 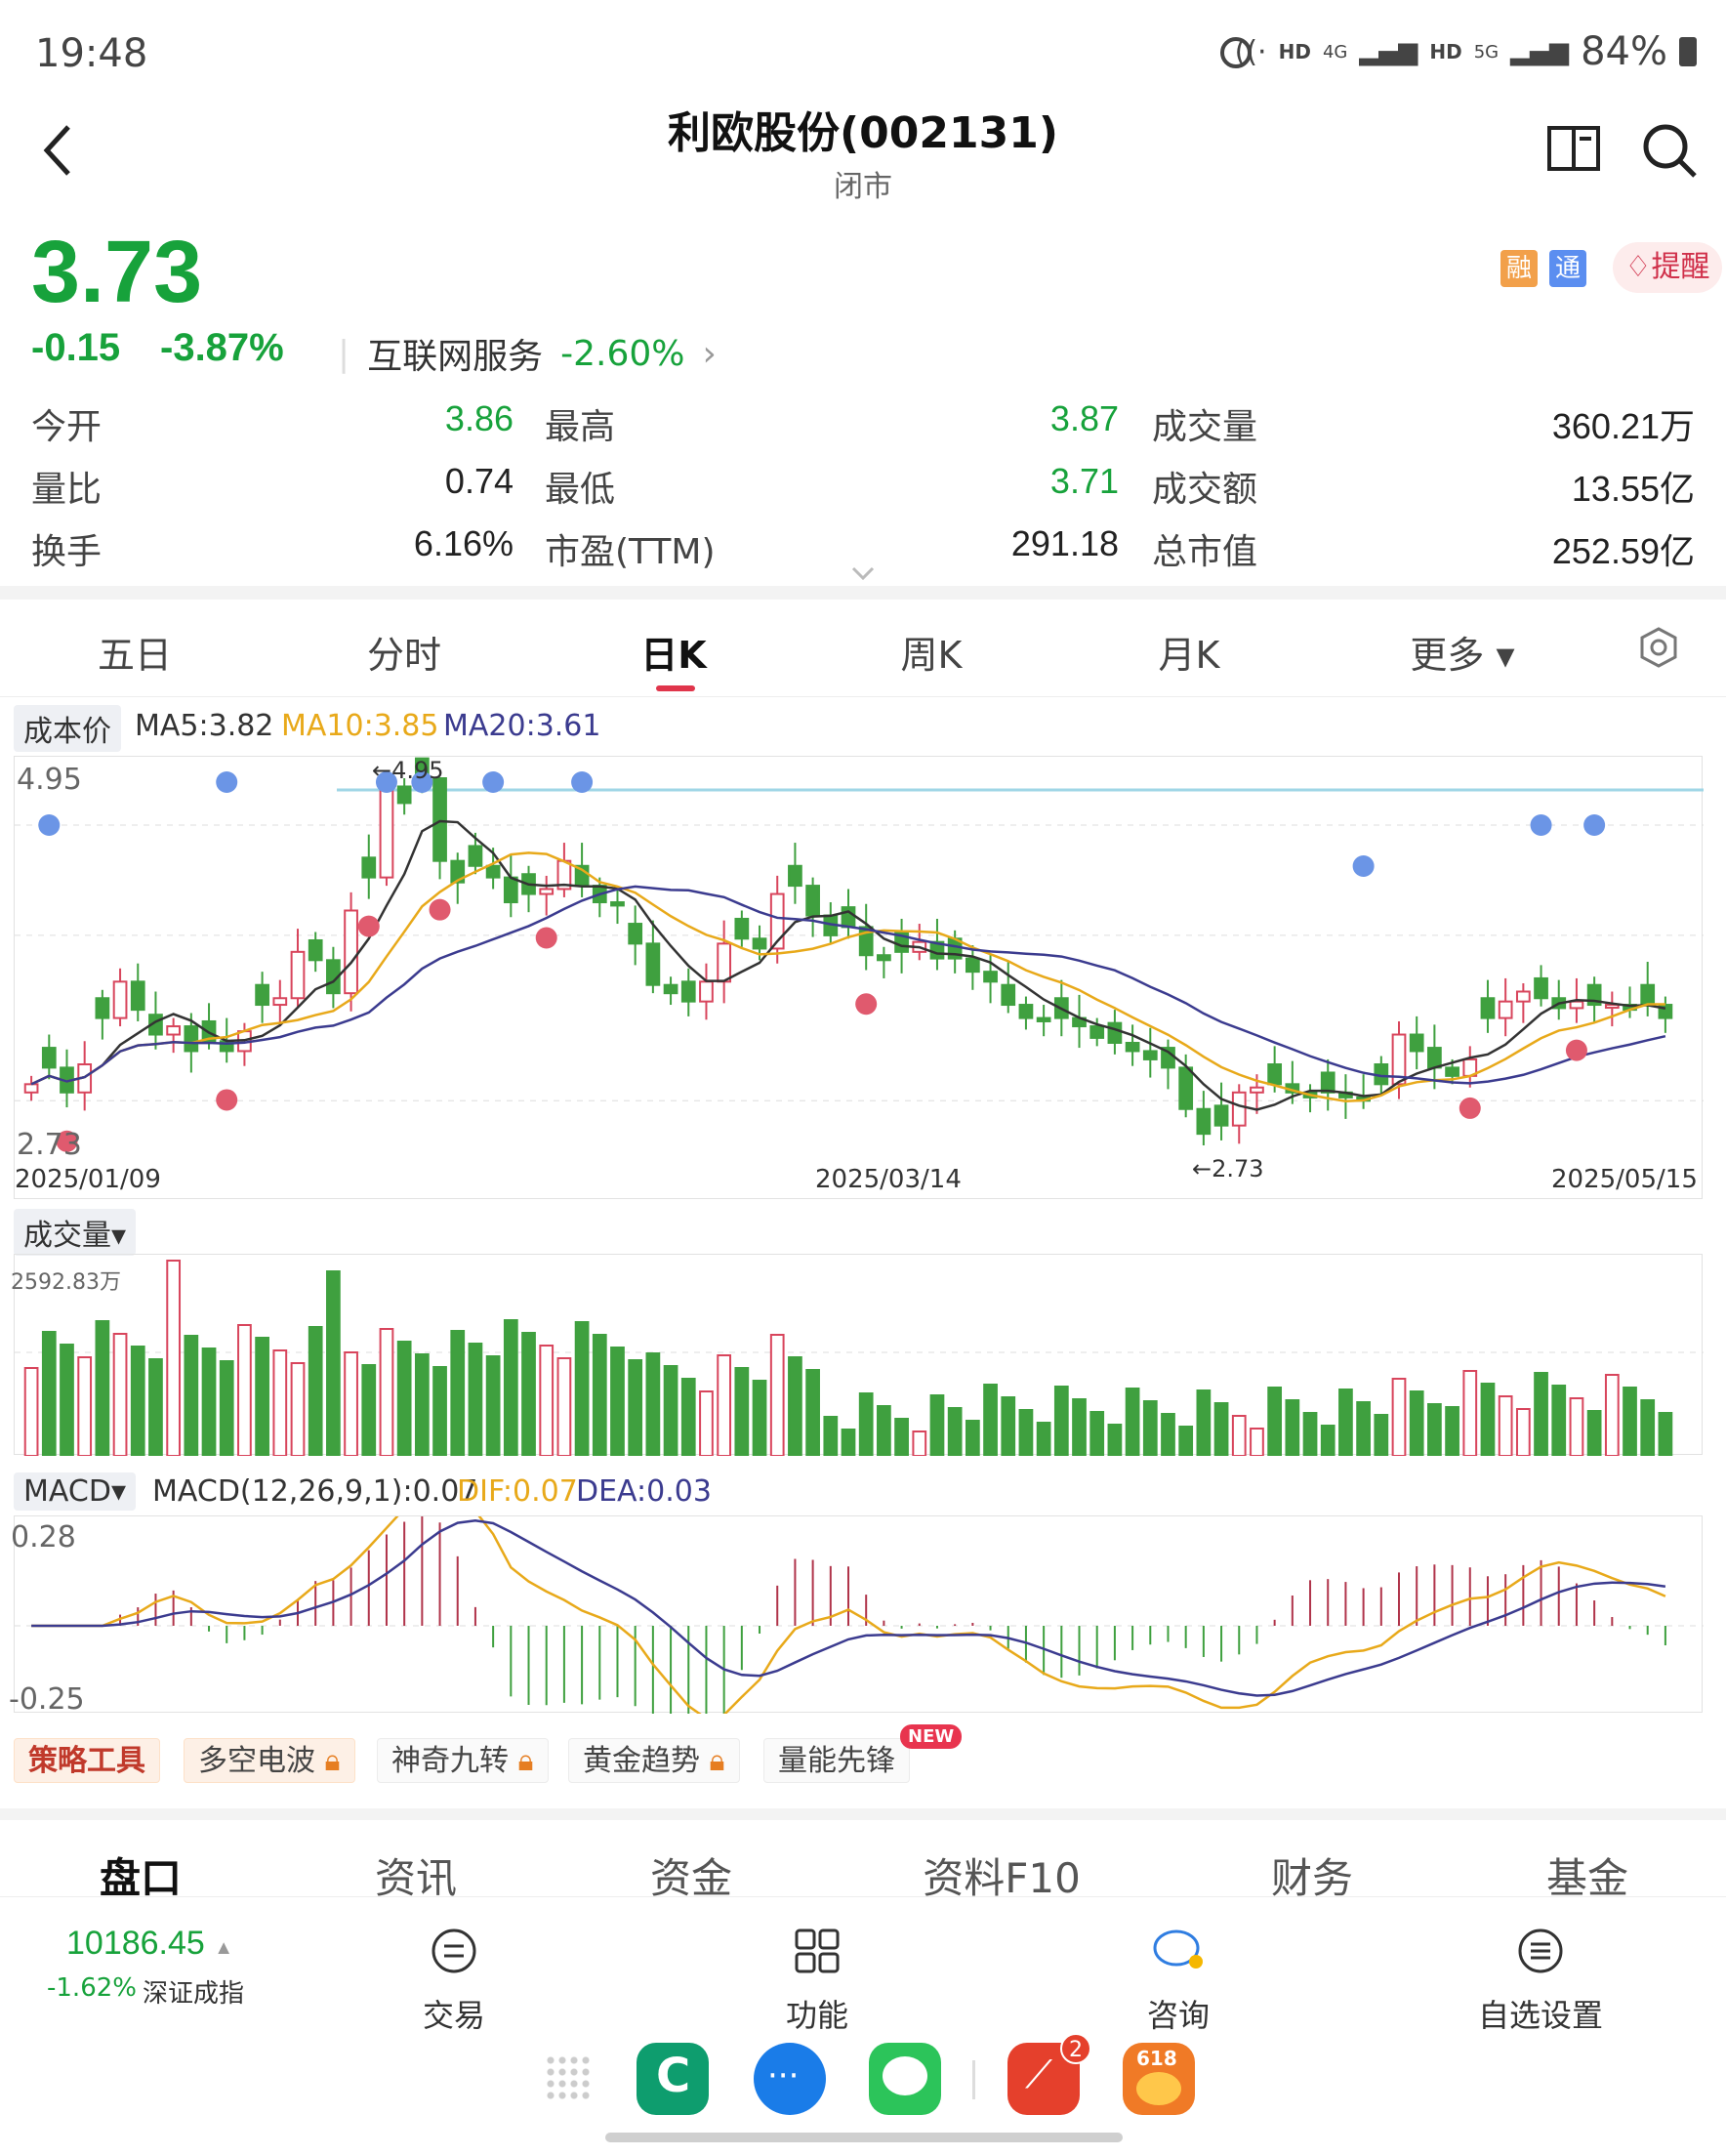 I want to click on tab-2: 日K, so click(x=673, y=652).